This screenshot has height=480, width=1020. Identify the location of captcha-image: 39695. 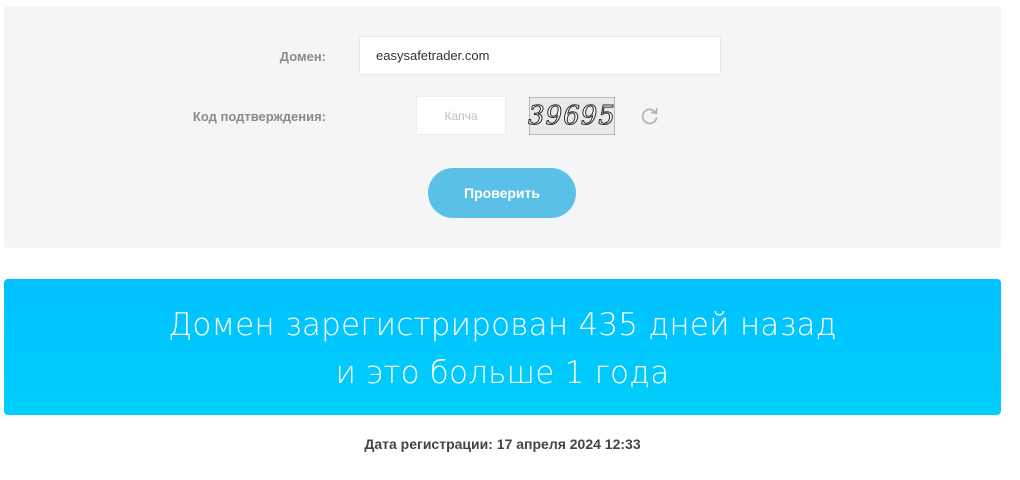
(571, 116).